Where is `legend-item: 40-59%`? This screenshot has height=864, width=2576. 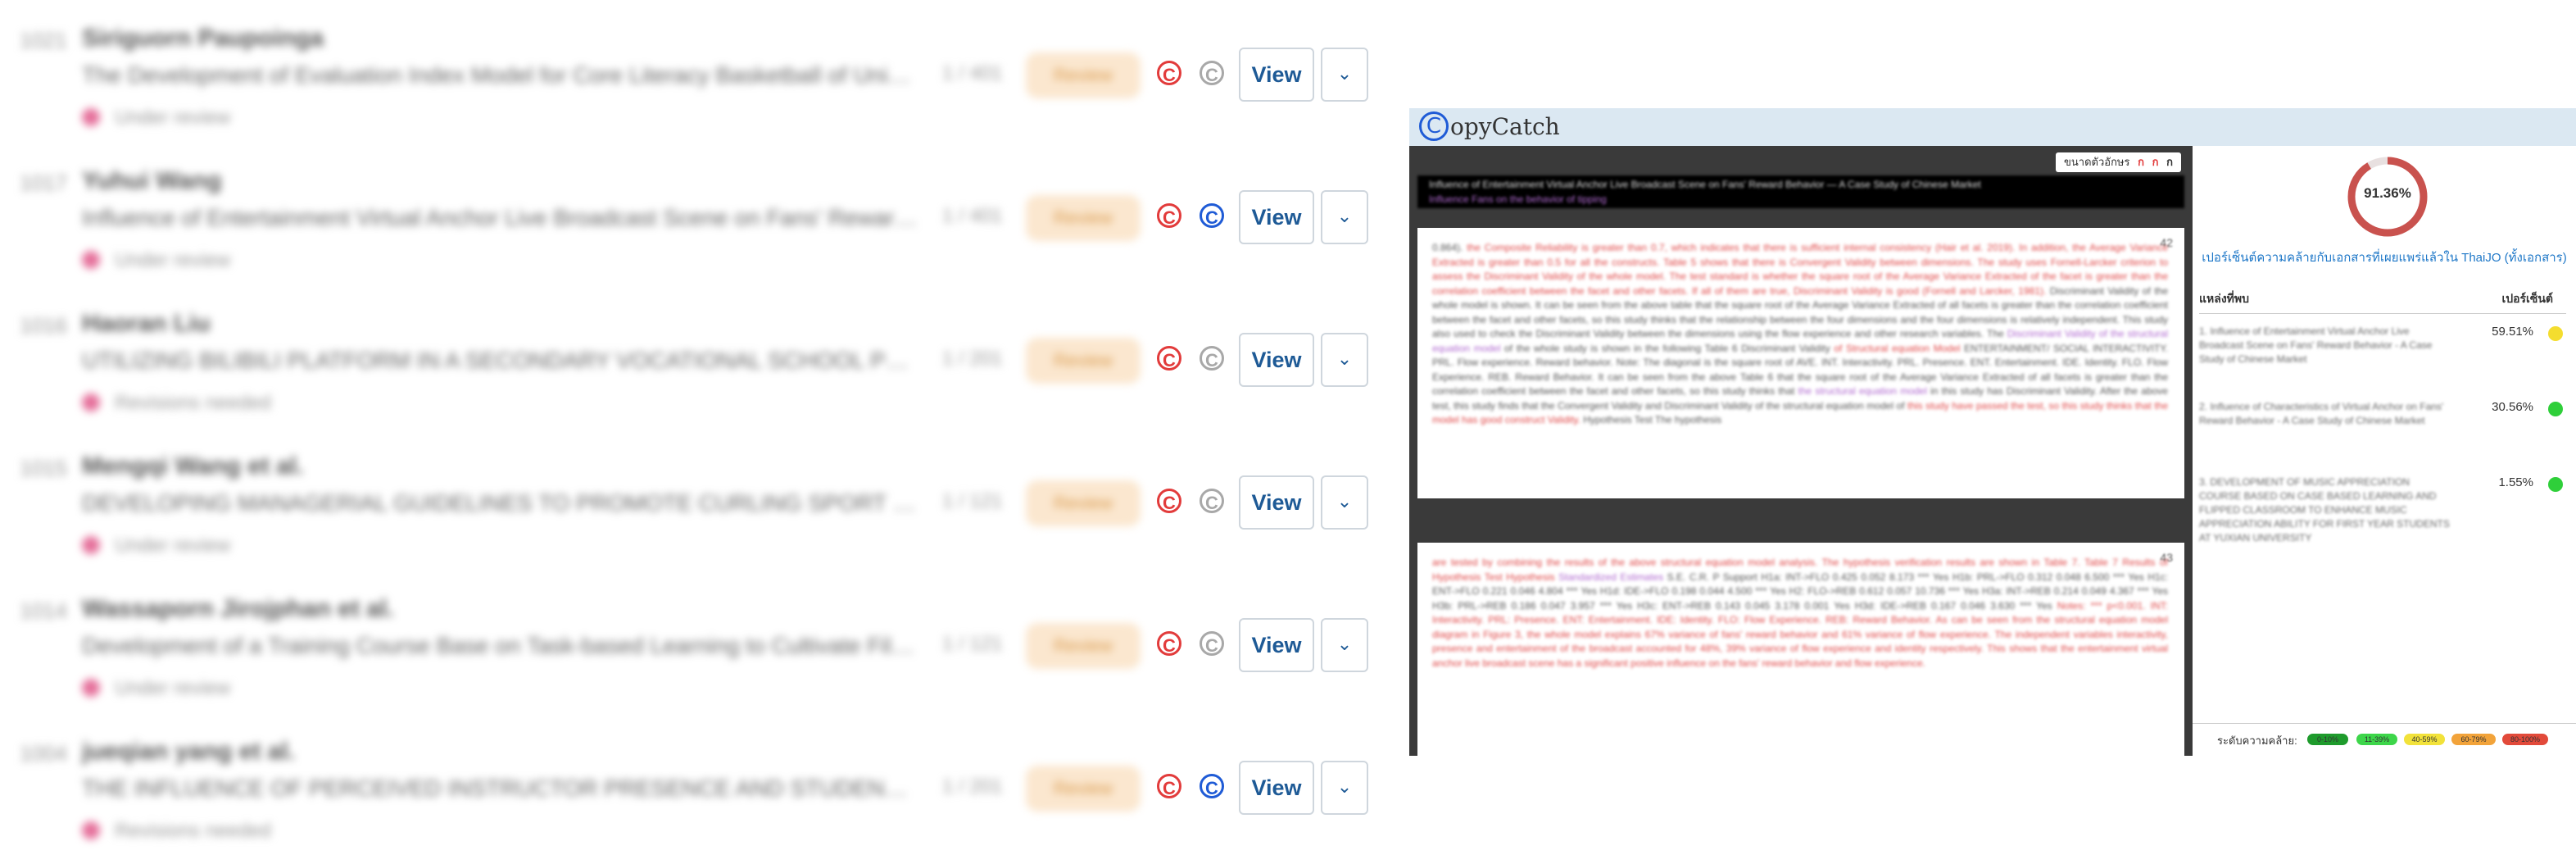 legend-item: 40-59% is located at coordinates (2424, 739).